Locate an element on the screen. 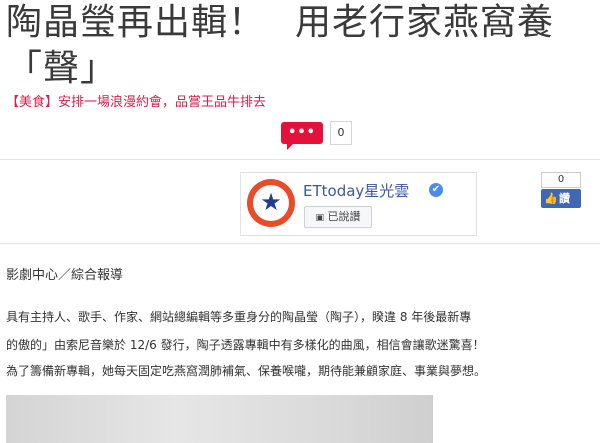 The height and width of the screenshot is (443, 600). fanpage-like-button: ▣ 已說讚 is located at coordinates (338, 217).